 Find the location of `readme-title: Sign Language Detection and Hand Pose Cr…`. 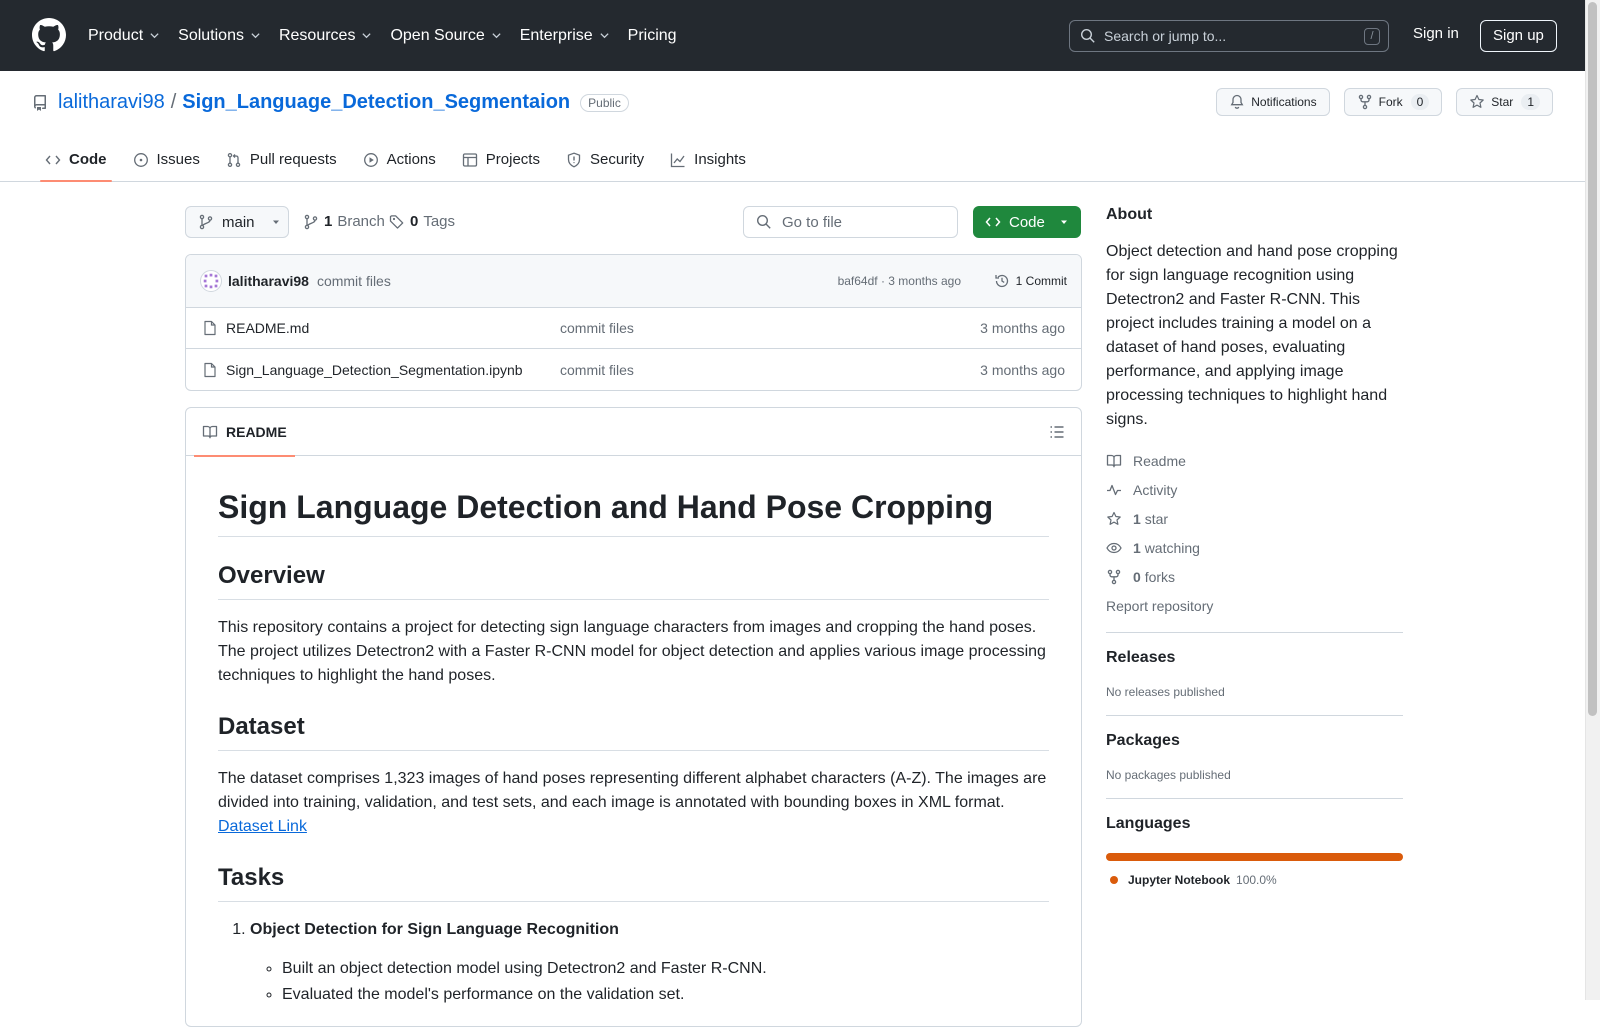

readme-title: Sign Language Detection and Hand Pose Cr… is located at coordinates (633, 513).